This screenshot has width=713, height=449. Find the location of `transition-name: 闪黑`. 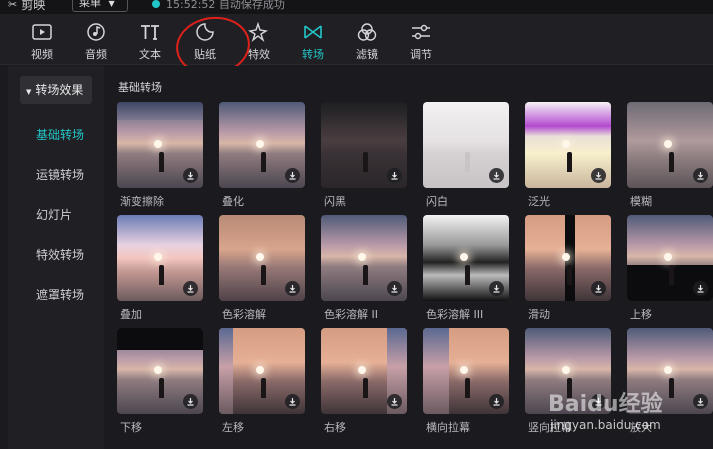

transition-name: 闪黑 is located at coordinates (335, 201).